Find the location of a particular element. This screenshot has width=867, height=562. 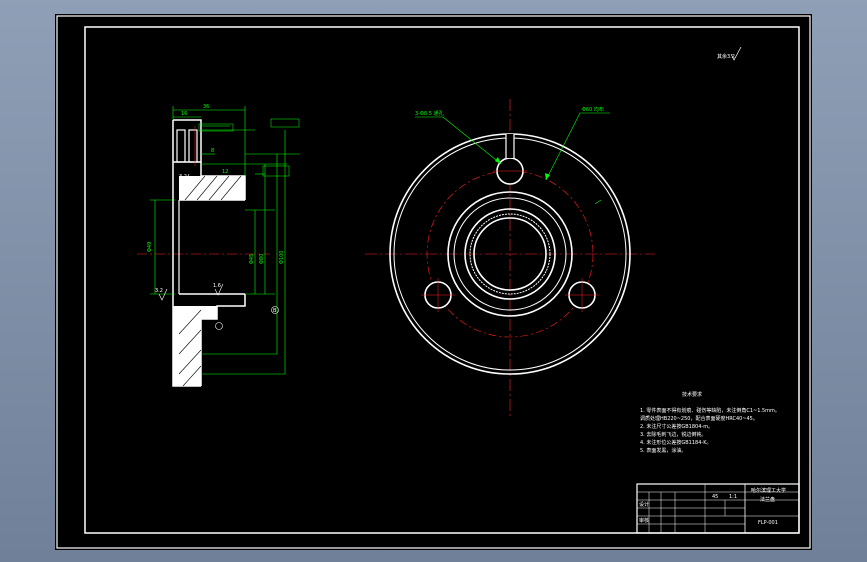

section-roughness-c: 1.6 is located at coordinates (218, 289).